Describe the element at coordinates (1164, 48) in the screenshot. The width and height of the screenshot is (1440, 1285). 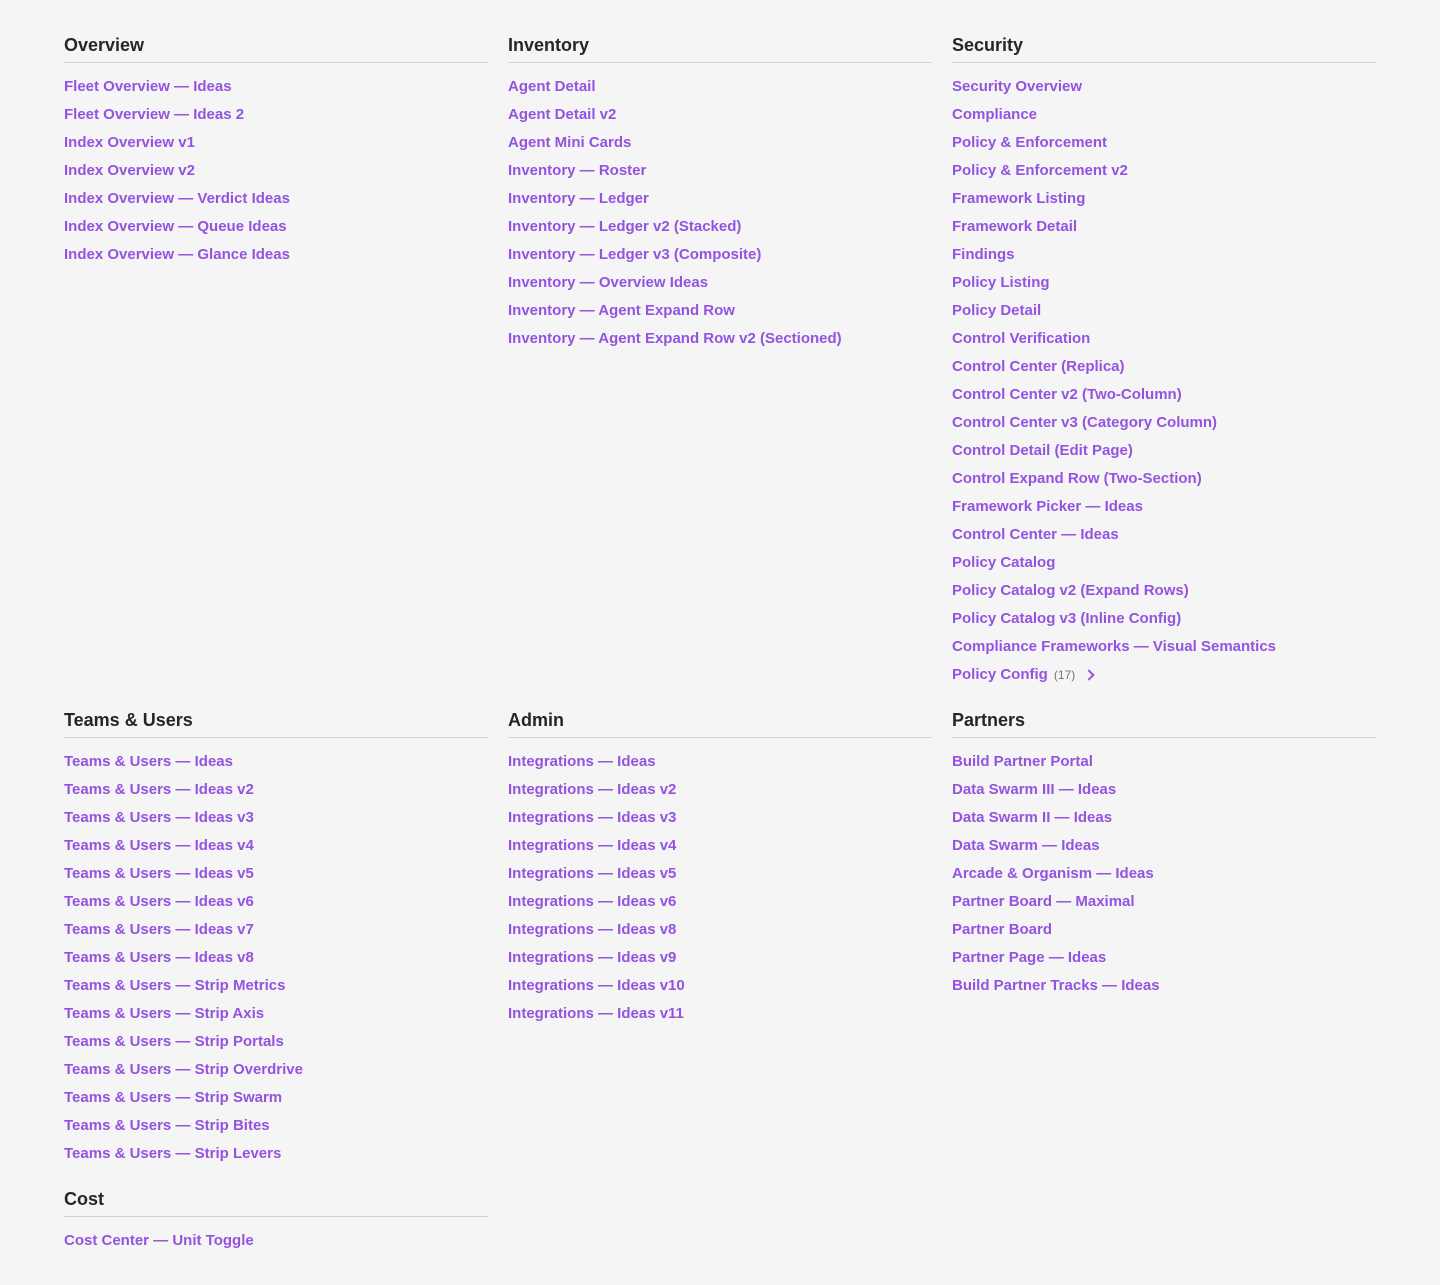
I see `section-title: Security` at that location.